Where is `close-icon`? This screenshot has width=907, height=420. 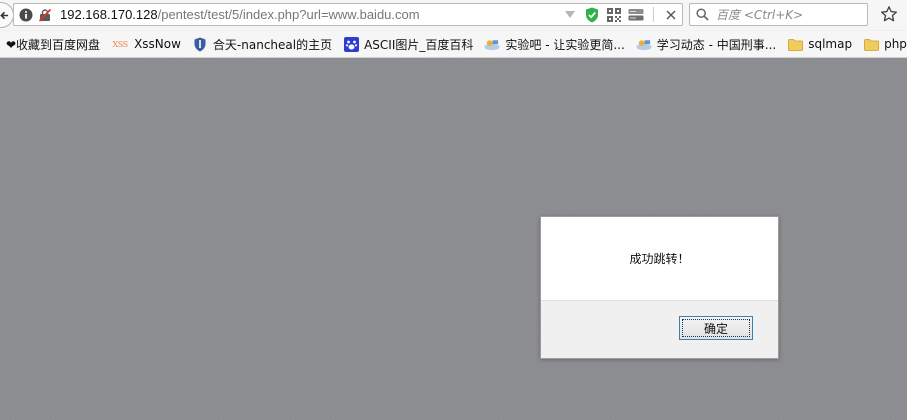 close-icon is located at coordinates (671, 14).